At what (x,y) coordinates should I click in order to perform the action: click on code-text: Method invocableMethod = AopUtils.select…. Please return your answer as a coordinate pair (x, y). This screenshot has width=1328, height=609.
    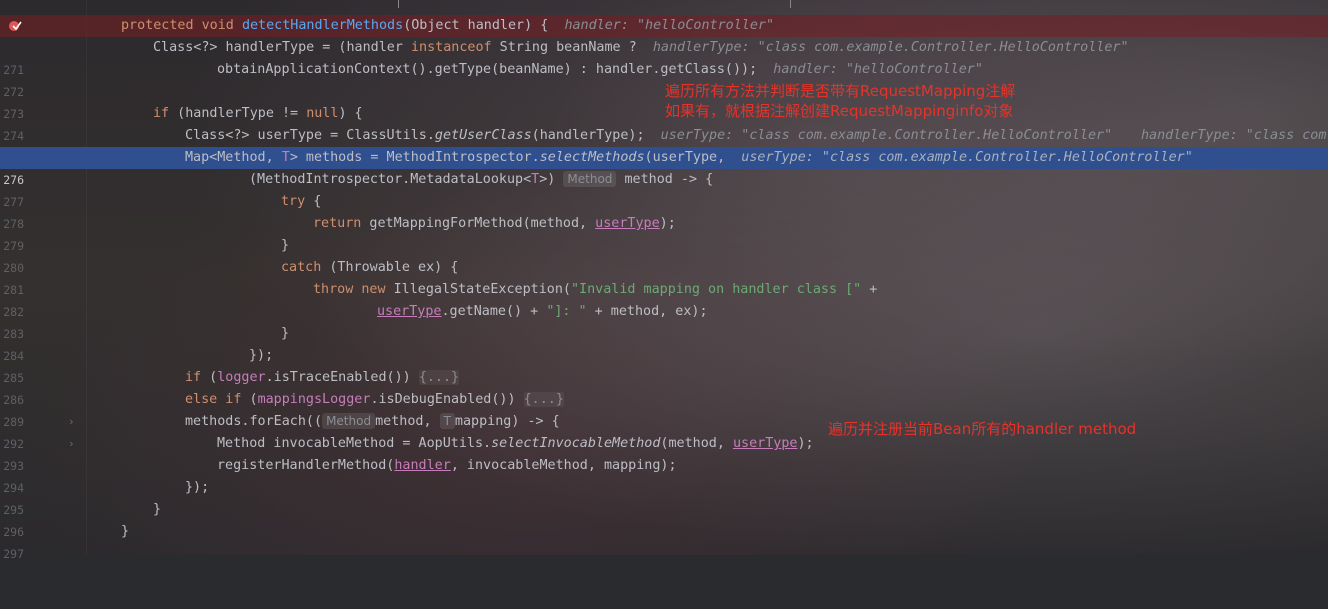
    Looking at the image, I should click on (515, 443).